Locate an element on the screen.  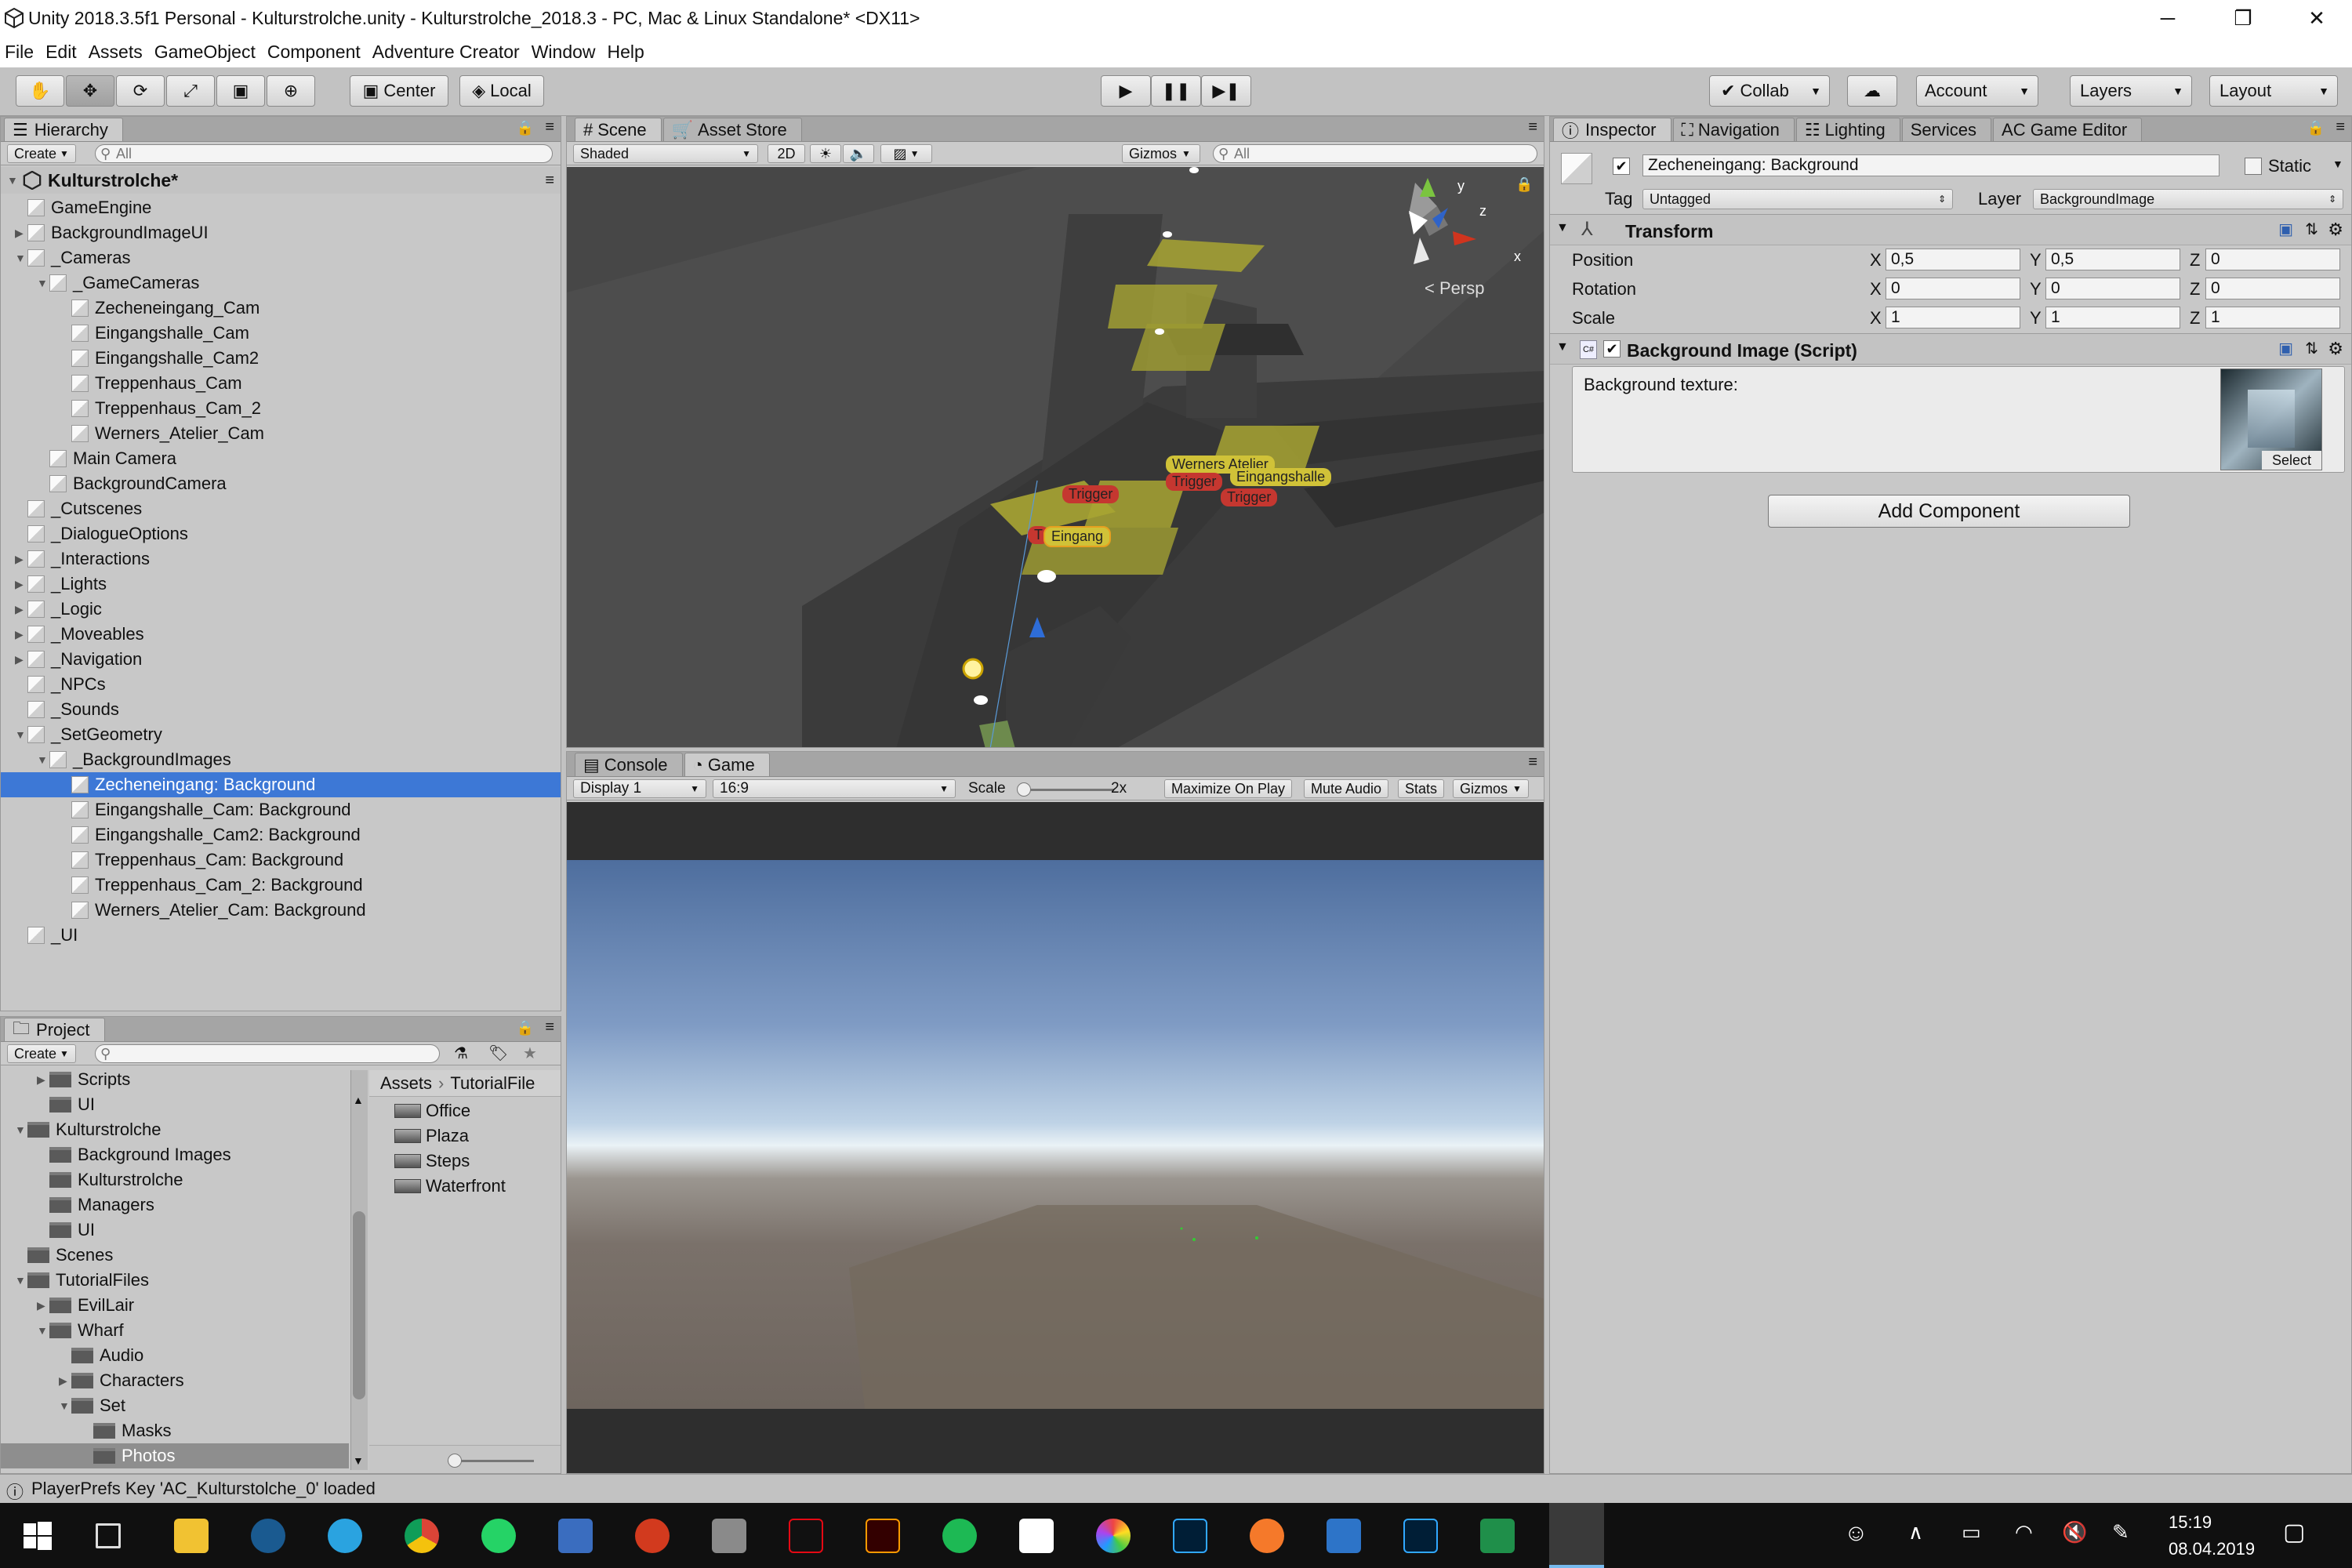
tab-inspector: ⓘ Inspector is located at coordinates (1612, 129).